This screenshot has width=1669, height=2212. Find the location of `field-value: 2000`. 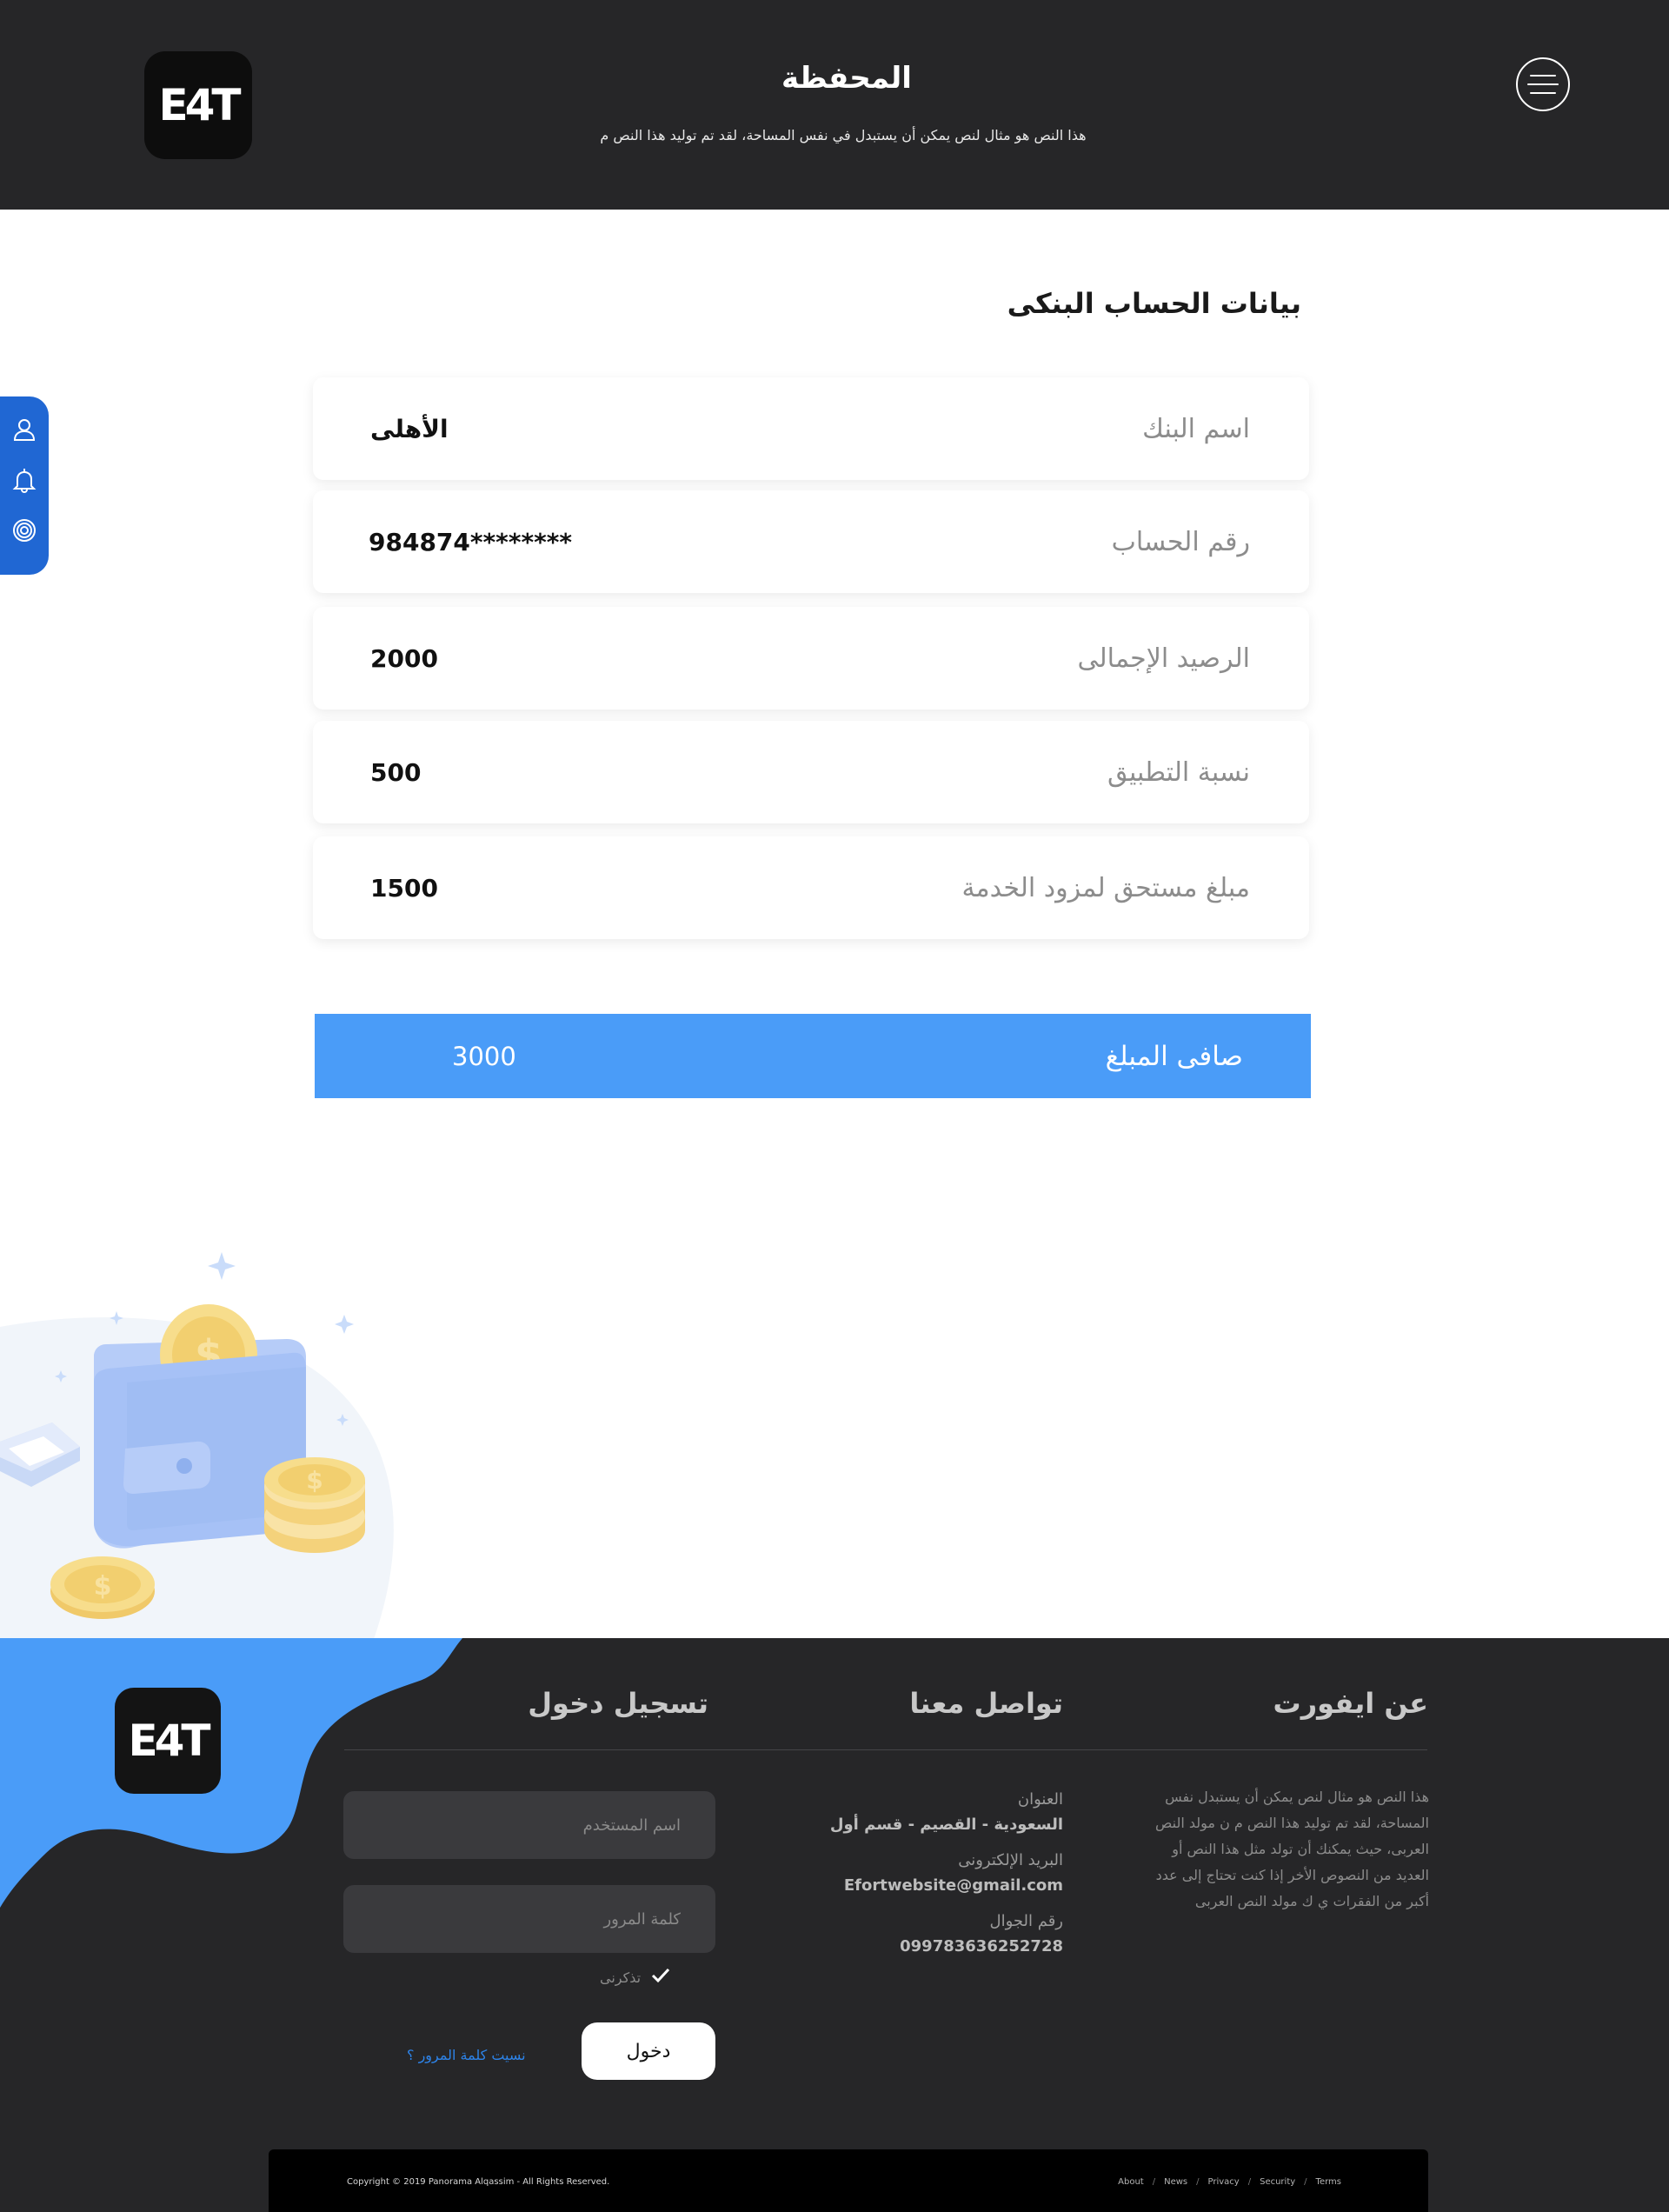

field-value: 2000 is located at coordinates (404, 658).